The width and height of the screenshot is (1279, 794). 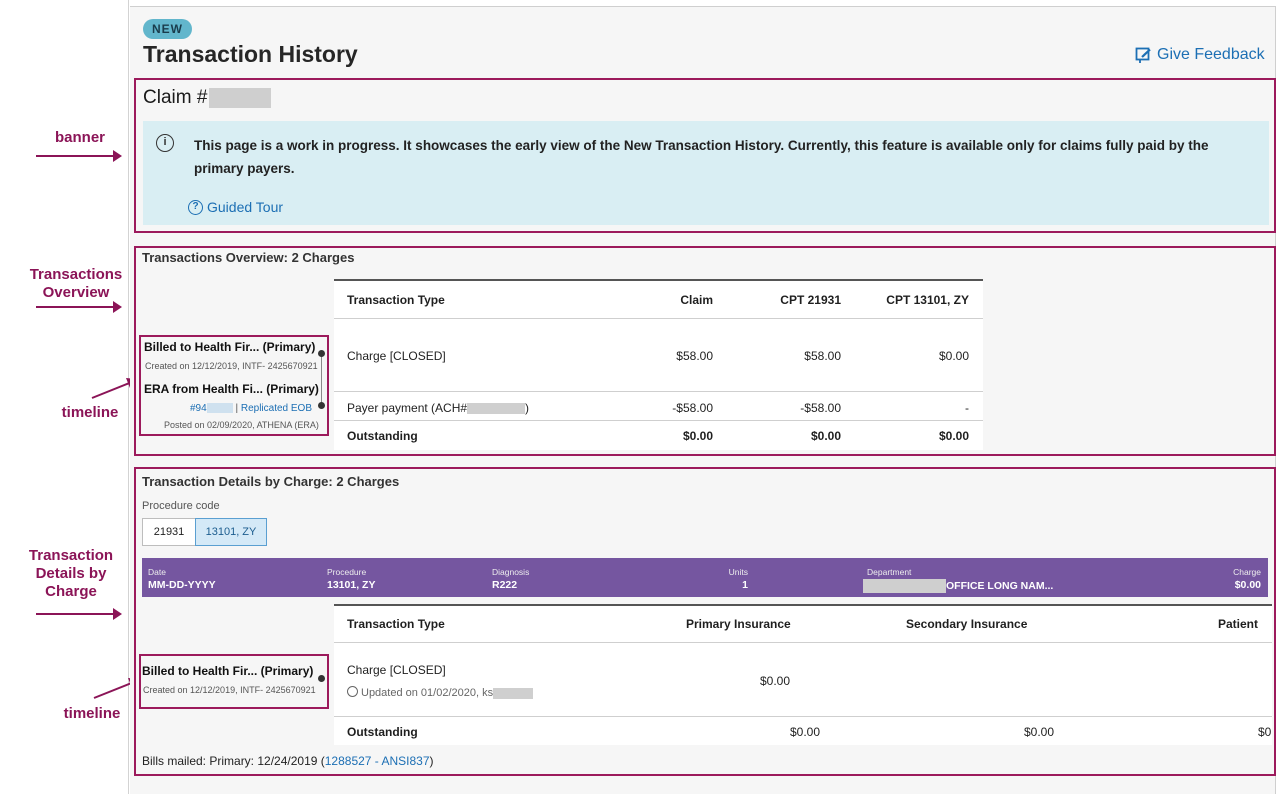 I want to click on user-redacted, so click(x=513, y=693).